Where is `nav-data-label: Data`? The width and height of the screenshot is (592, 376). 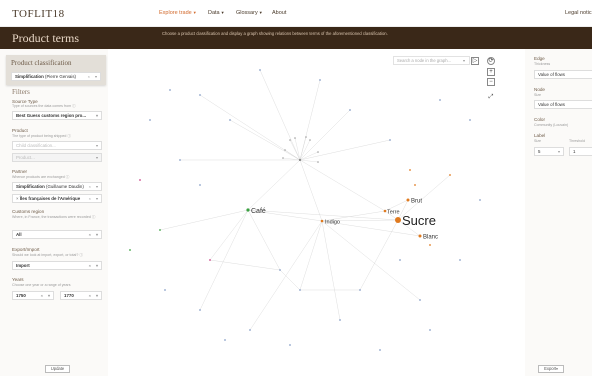 nav-data-label: Data is located at coordinates (214, 13).